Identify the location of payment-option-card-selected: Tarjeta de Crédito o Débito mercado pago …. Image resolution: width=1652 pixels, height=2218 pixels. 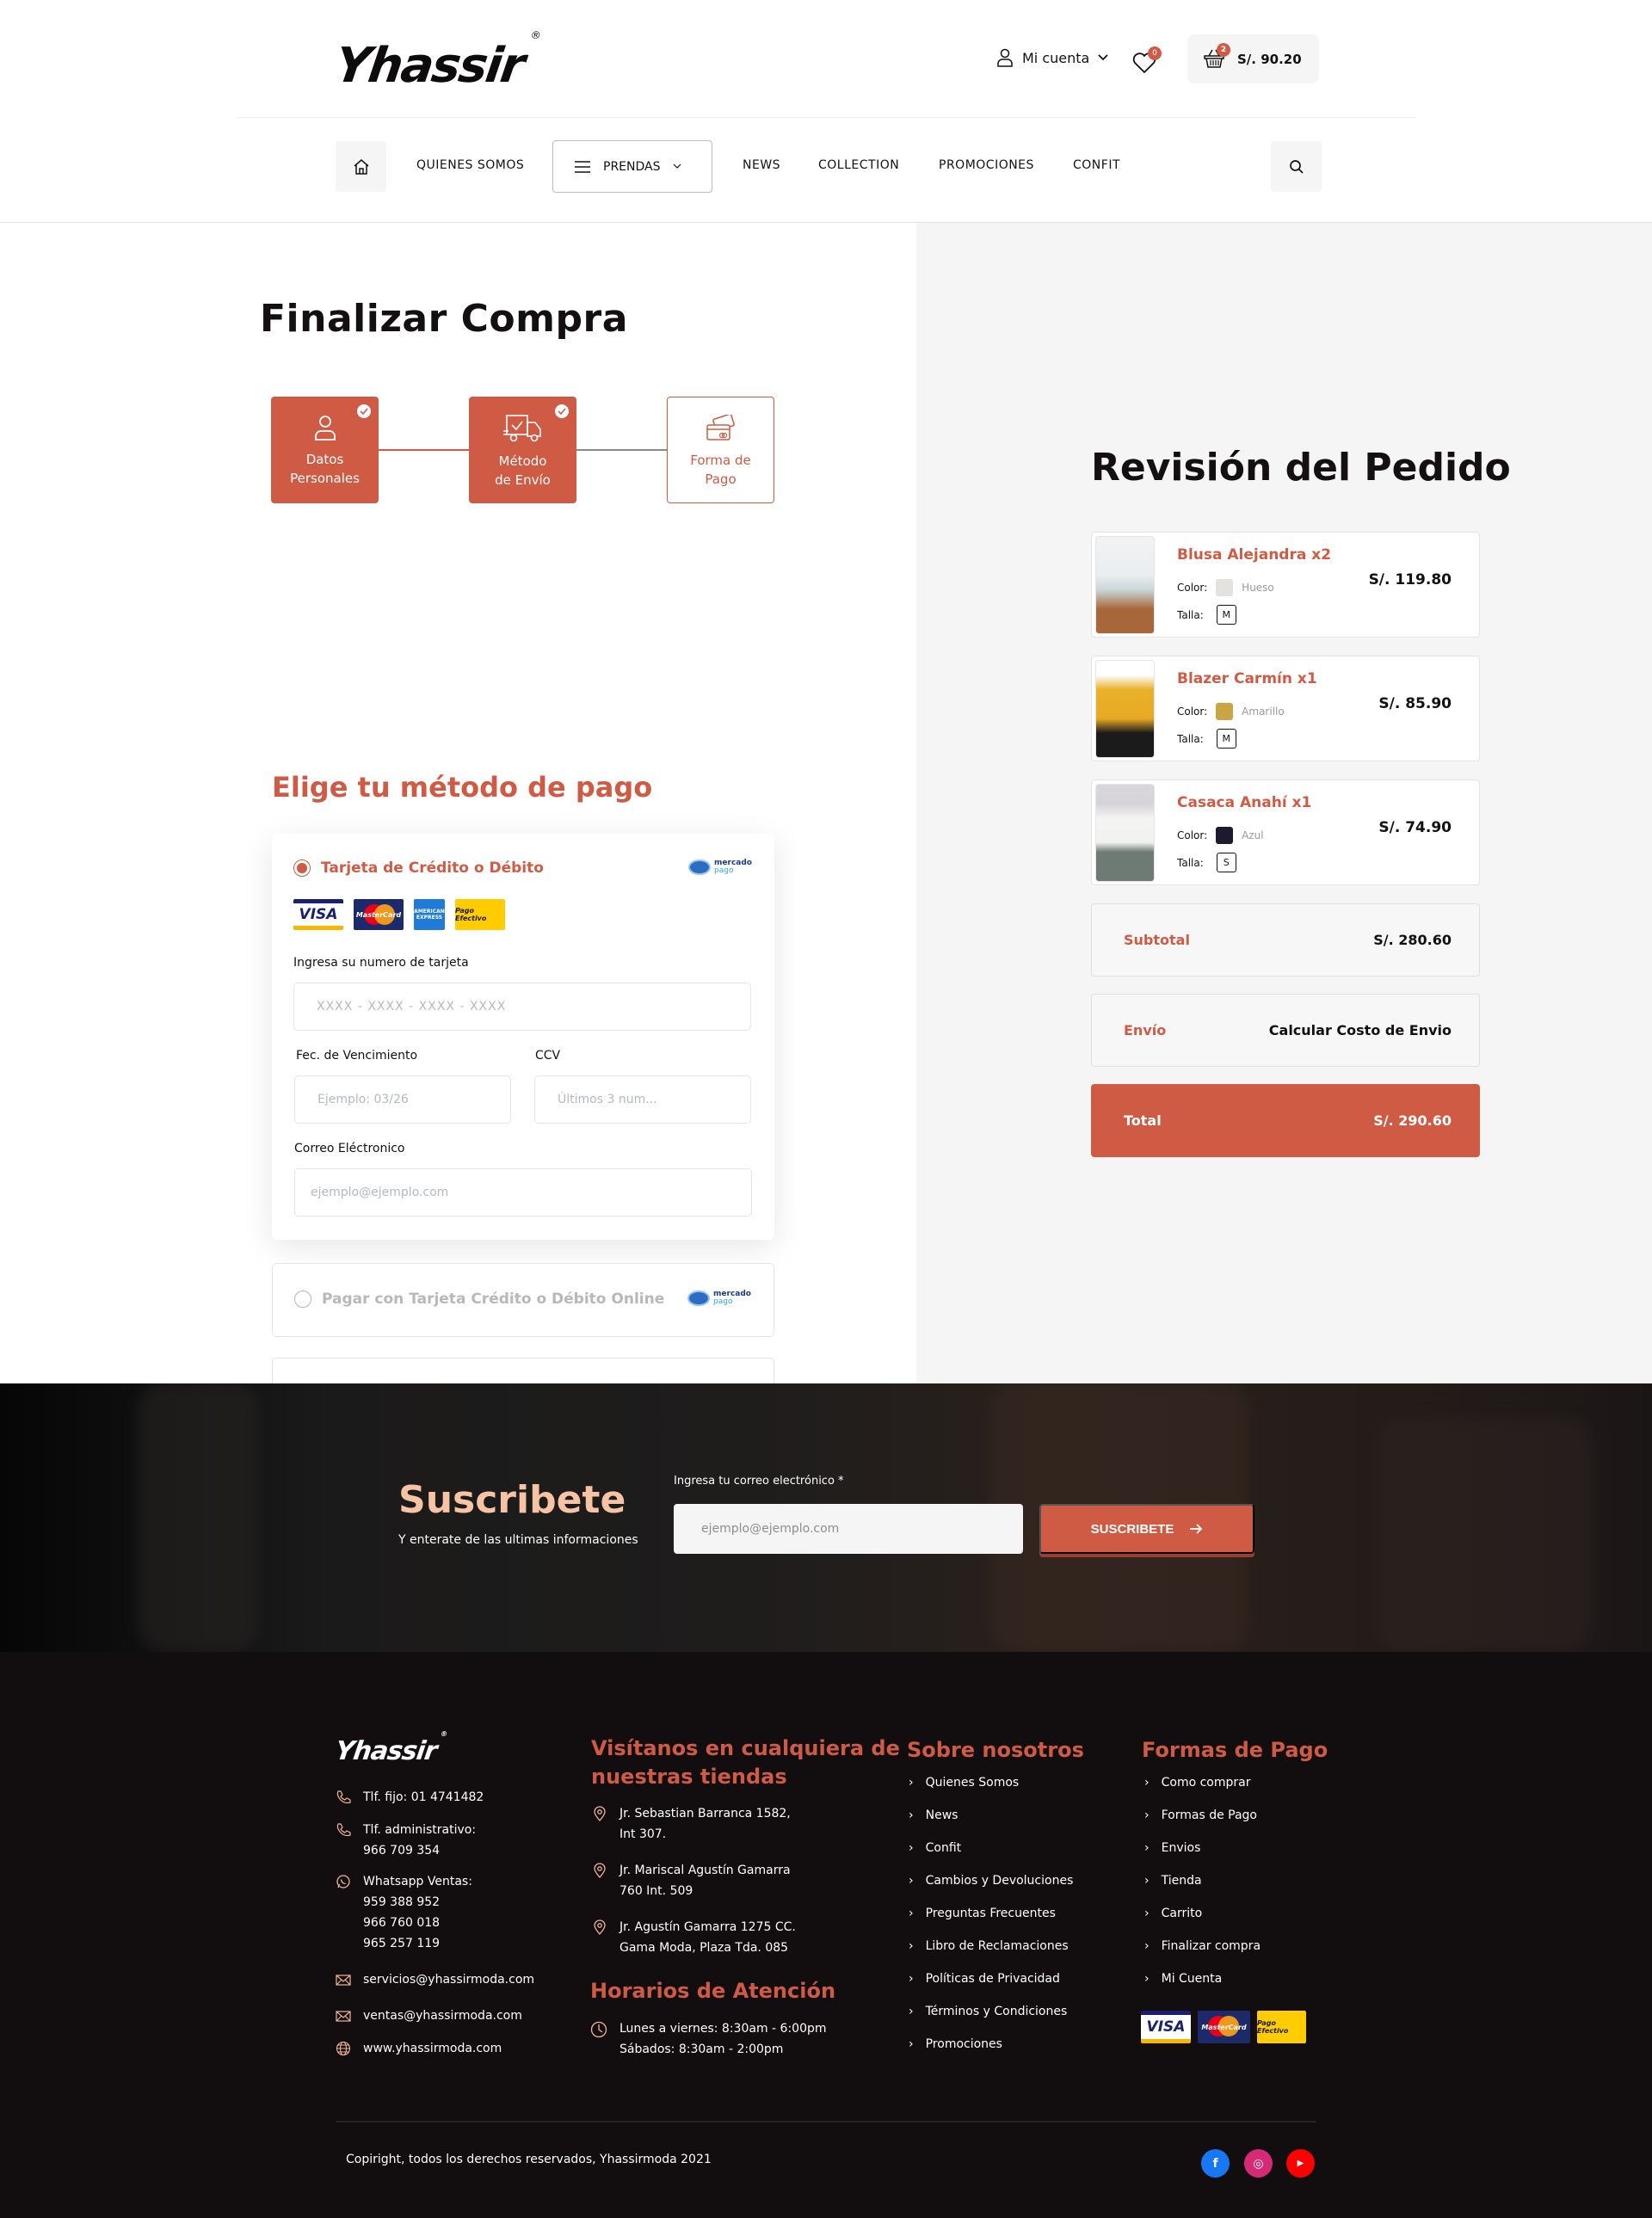
(523, 1037).